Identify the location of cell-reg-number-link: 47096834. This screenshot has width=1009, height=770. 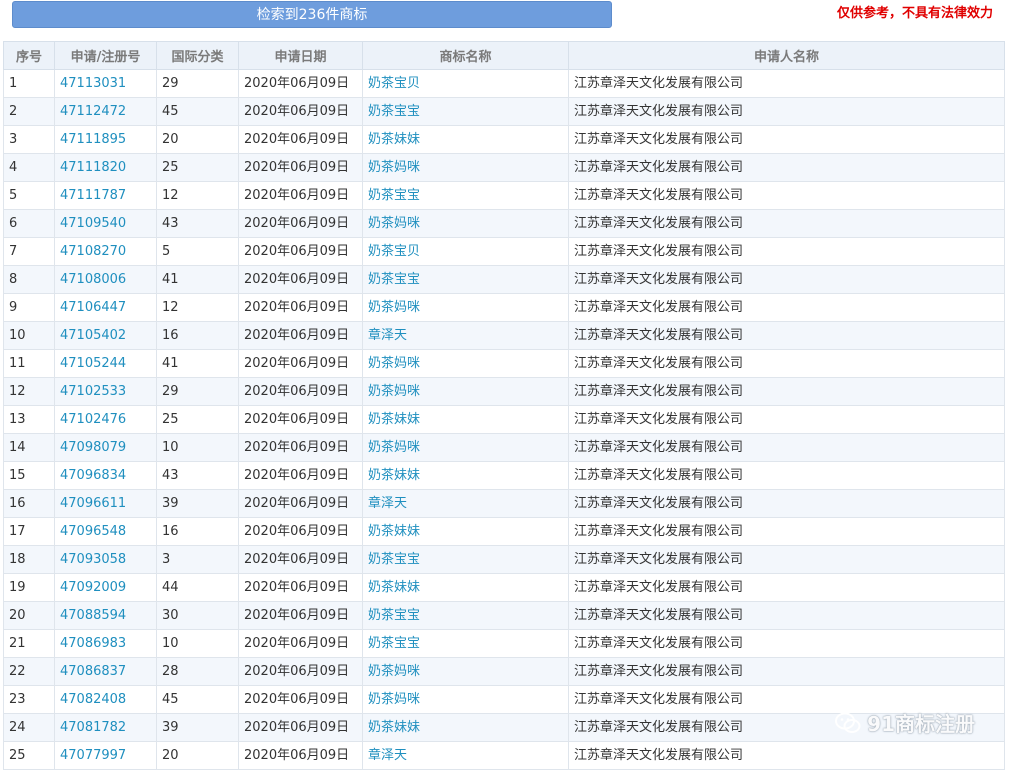
(105, 475).